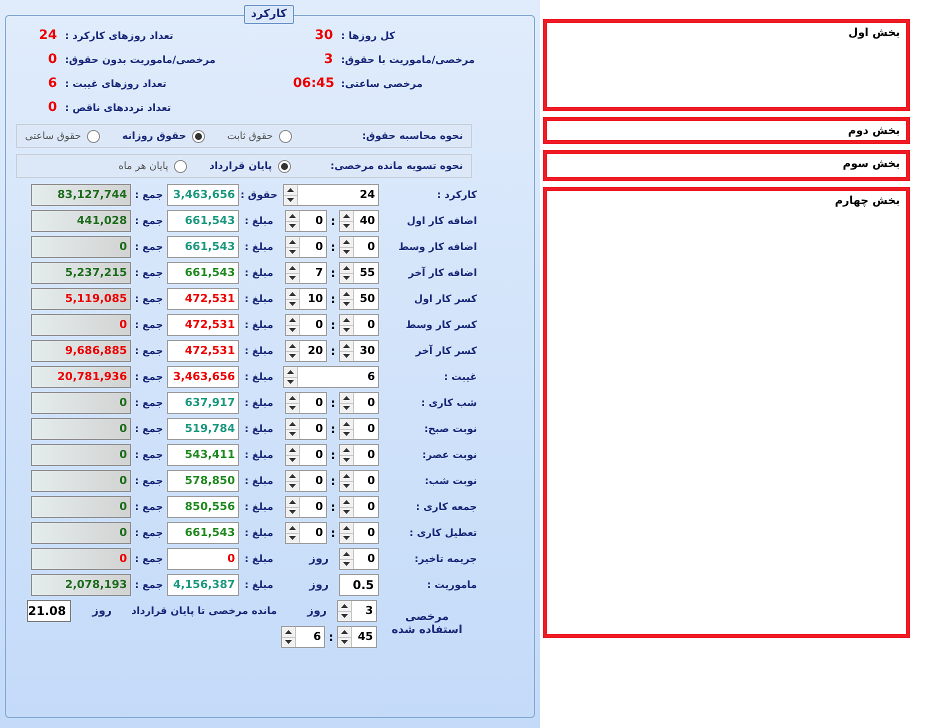 This screenshot has width=929, height=728. What do you see at coordinates (51, 84) in the screenshot?
I see `stat-value: 6` at bounding box center [51, 84].